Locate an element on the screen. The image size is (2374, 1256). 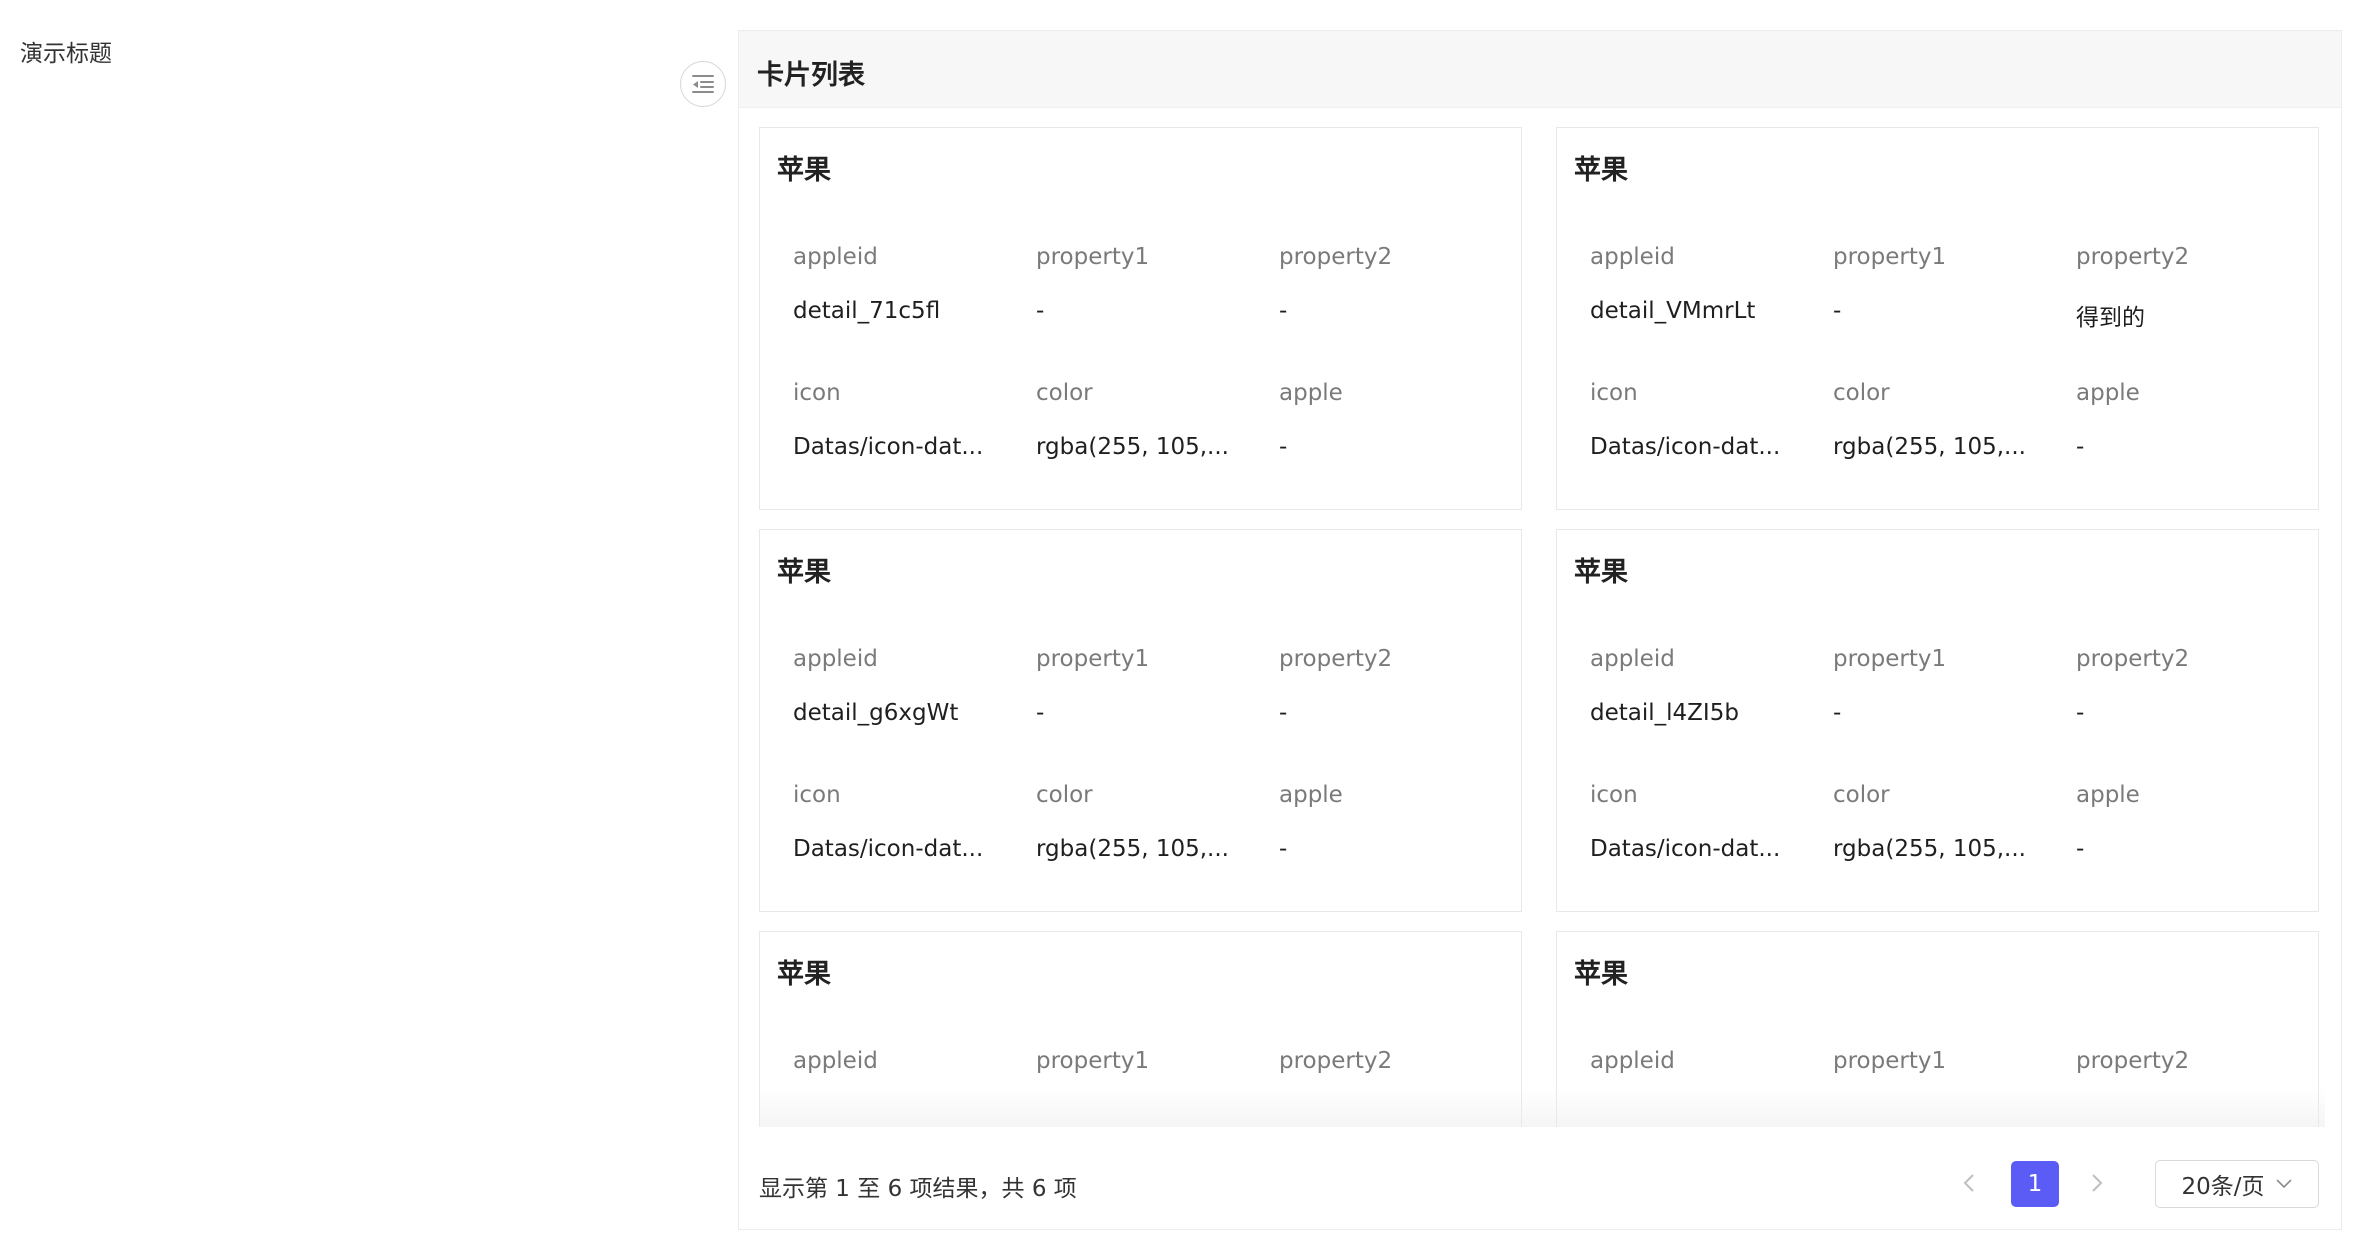
card-field-value: 得到的 is located at coordinates (2110, 318).